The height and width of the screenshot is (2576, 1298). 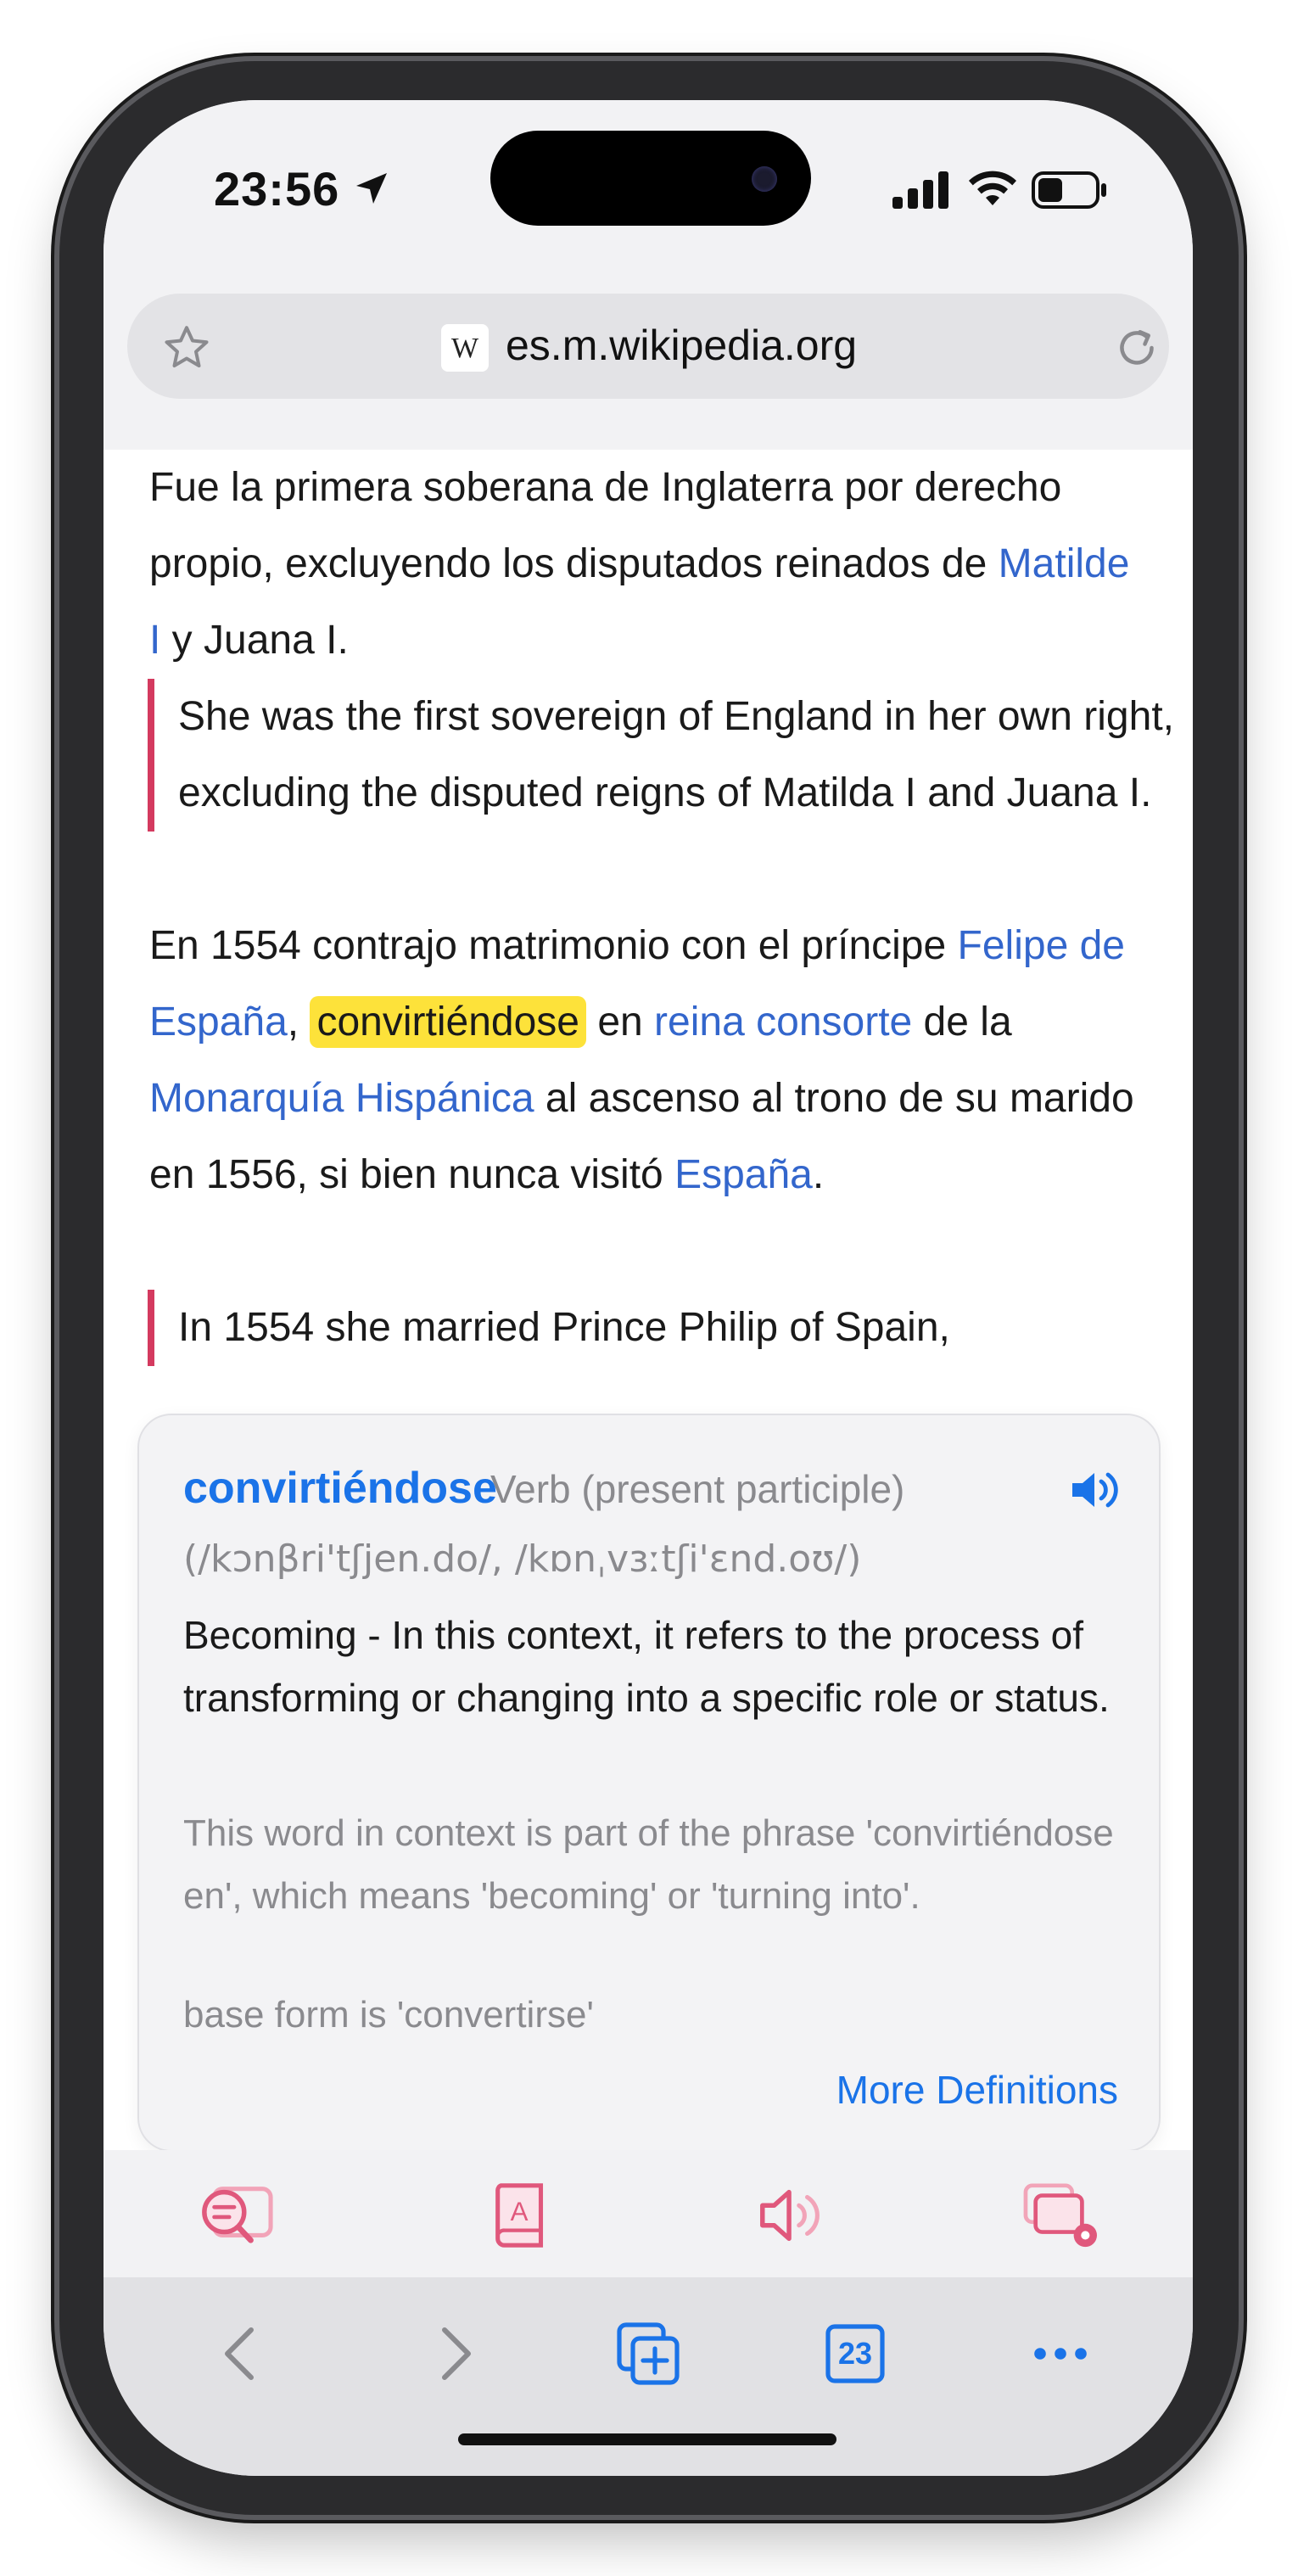 I want to click on svg-text: A, so click(x=520, y=2211).